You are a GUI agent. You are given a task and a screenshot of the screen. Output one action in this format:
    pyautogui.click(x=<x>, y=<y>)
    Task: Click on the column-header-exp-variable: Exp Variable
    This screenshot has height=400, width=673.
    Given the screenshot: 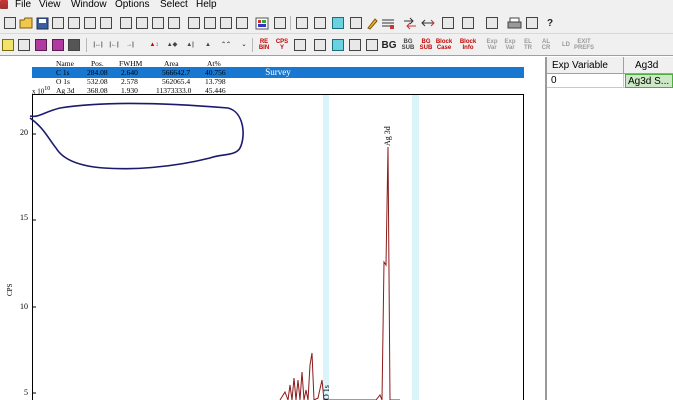 What is the action you would take?
    pyautogui.click(x=585, y=65)
    